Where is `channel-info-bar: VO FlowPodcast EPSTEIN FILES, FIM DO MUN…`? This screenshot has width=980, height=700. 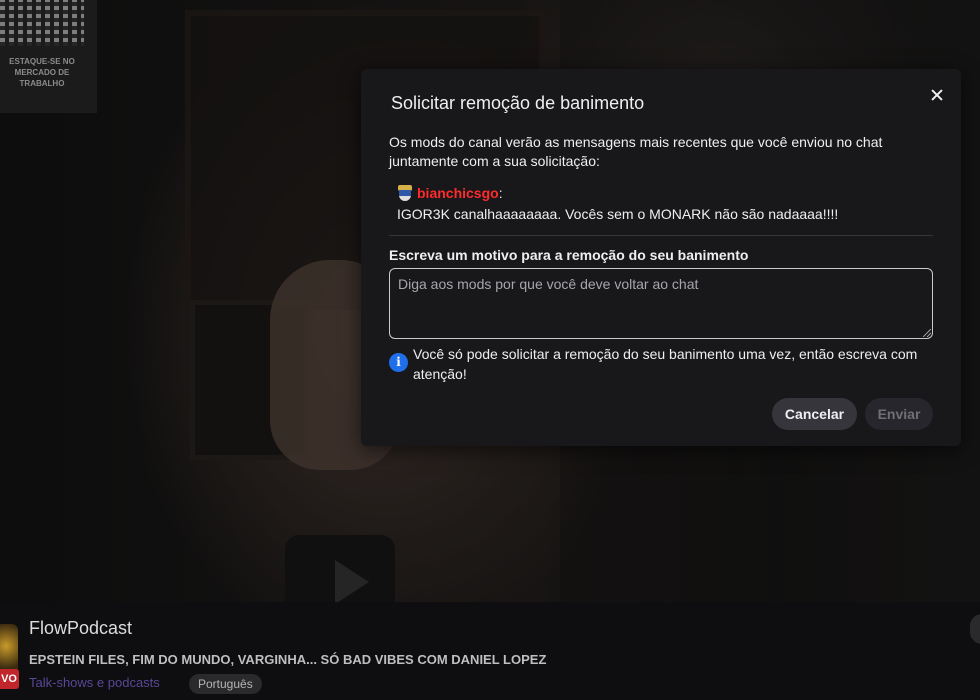
channel-info-bar: VO FlowPodcast EPSTEIN FILES, FIM DO MUN… is located at coordinates (490, 651).